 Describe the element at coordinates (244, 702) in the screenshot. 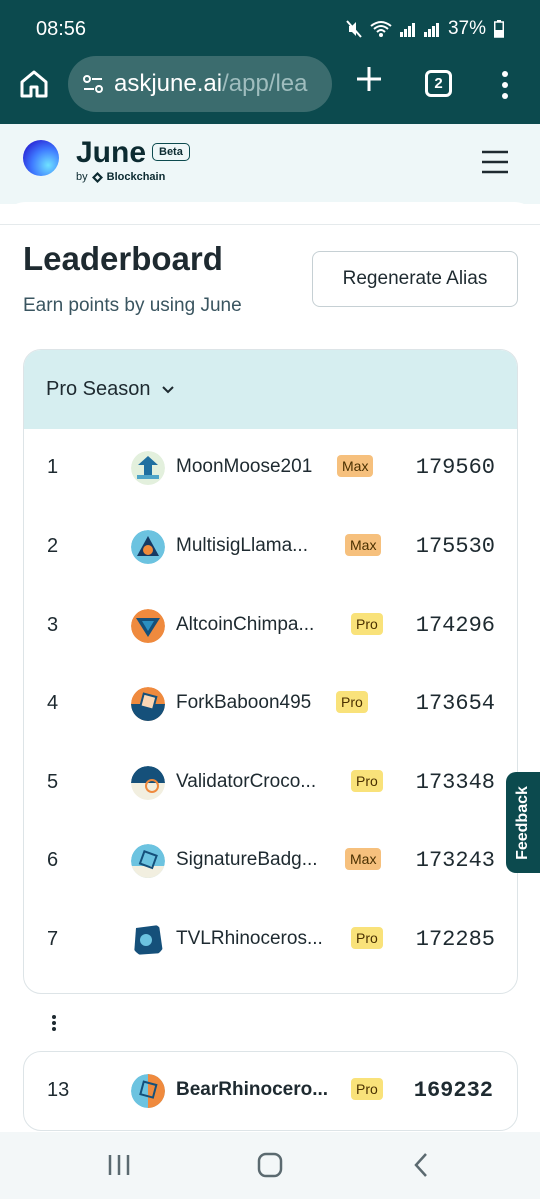

I see `username: ForkBaboon495` at that location.